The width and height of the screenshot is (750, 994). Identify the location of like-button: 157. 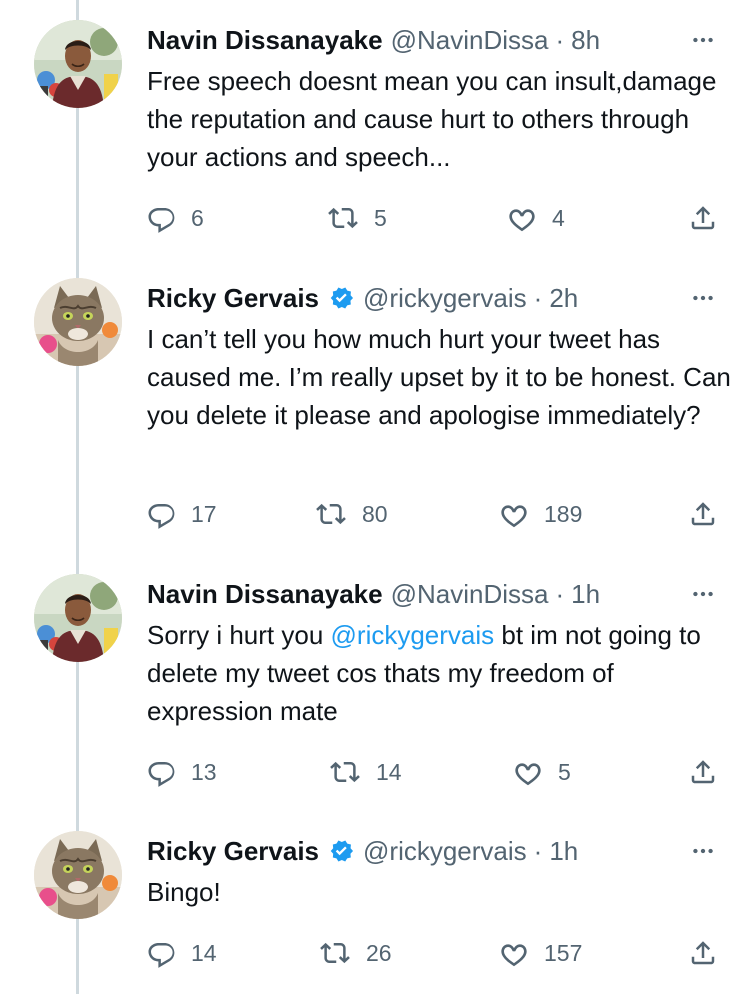
(540, 953).